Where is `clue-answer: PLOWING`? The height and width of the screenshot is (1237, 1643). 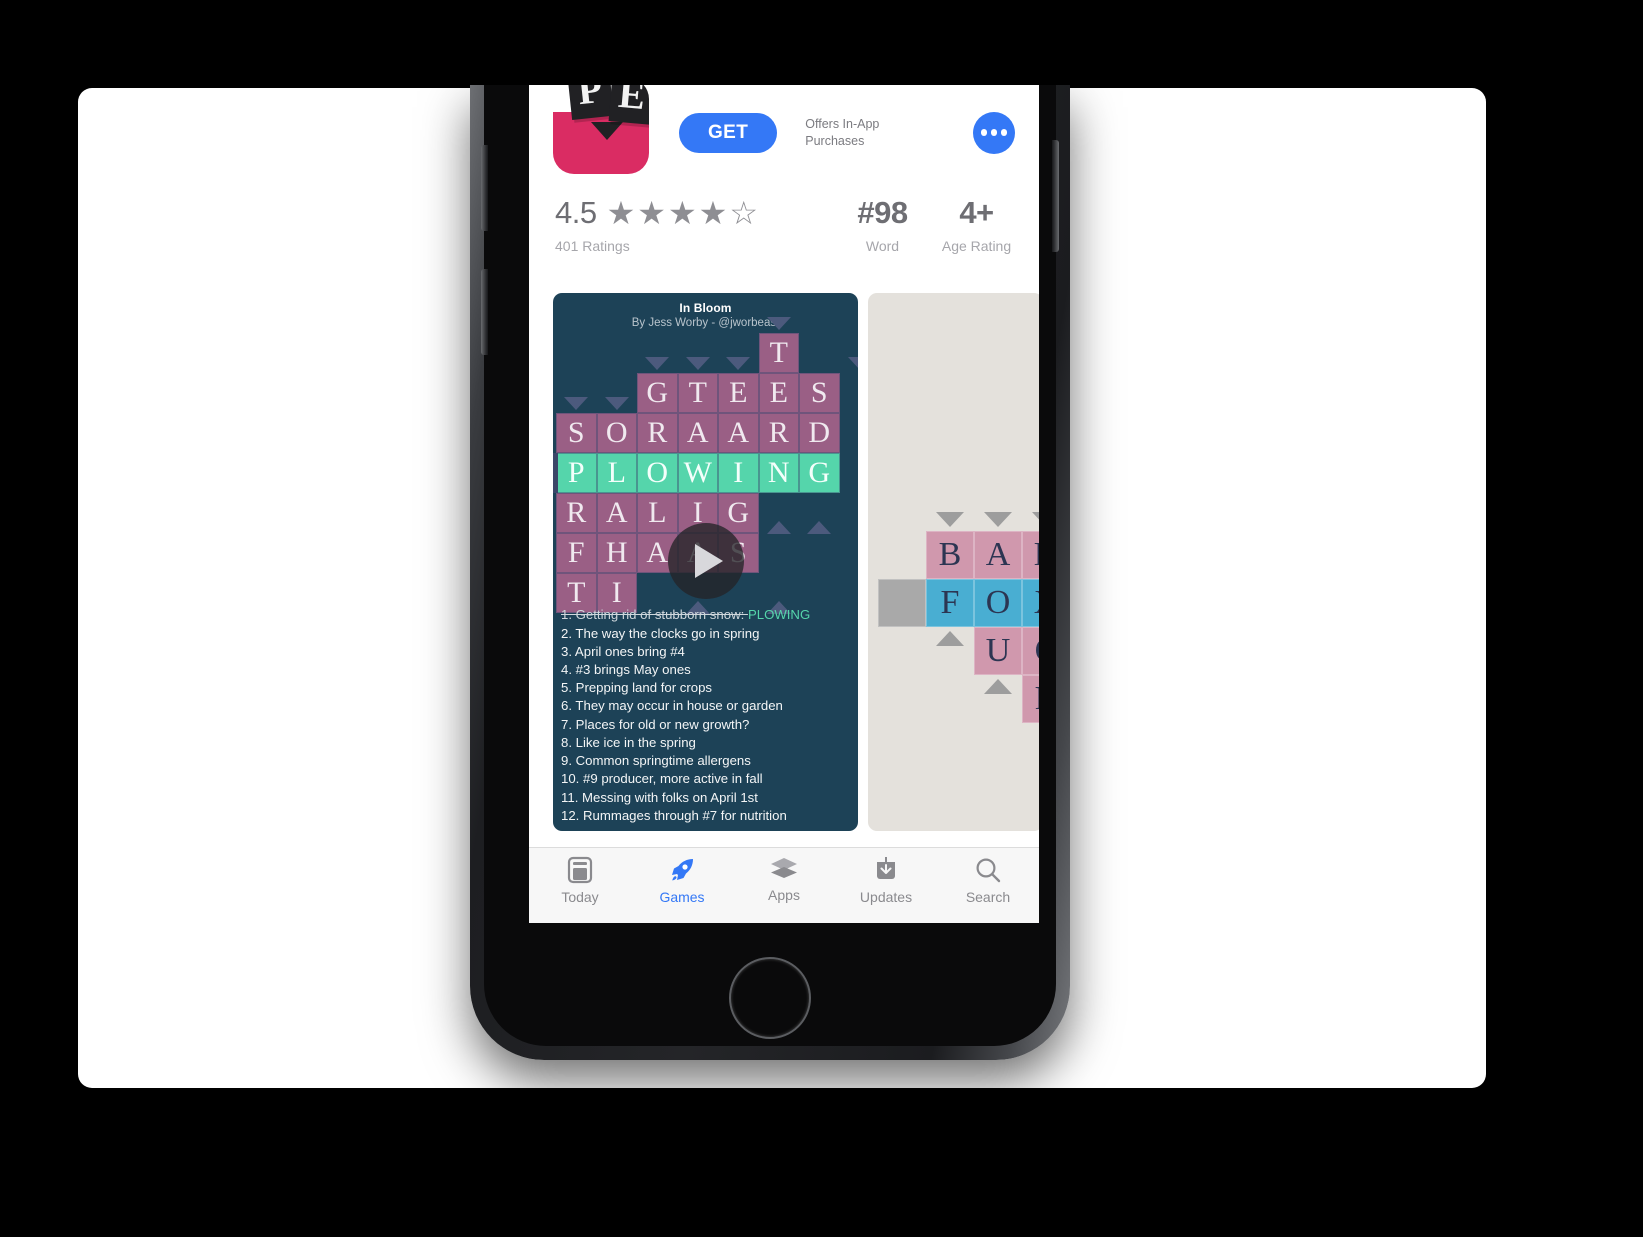
clue-answer: PLOWING is located at coordinates (779, 615).